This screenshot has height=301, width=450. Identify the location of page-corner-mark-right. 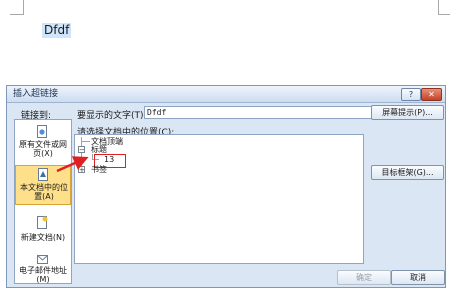
(438, 7).